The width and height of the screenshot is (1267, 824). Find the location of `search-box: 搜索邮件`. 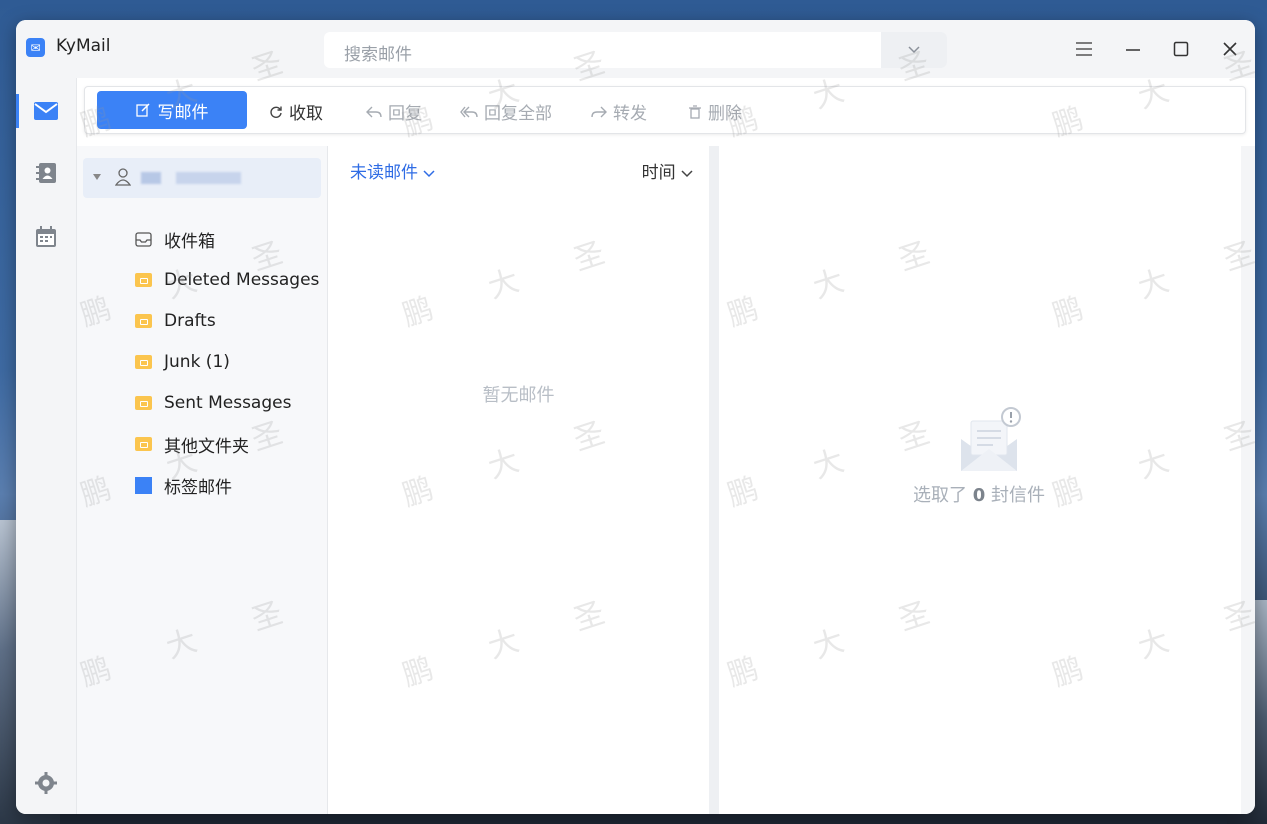

search-box: 搜索邮件 is located at coordinates (635, 50).